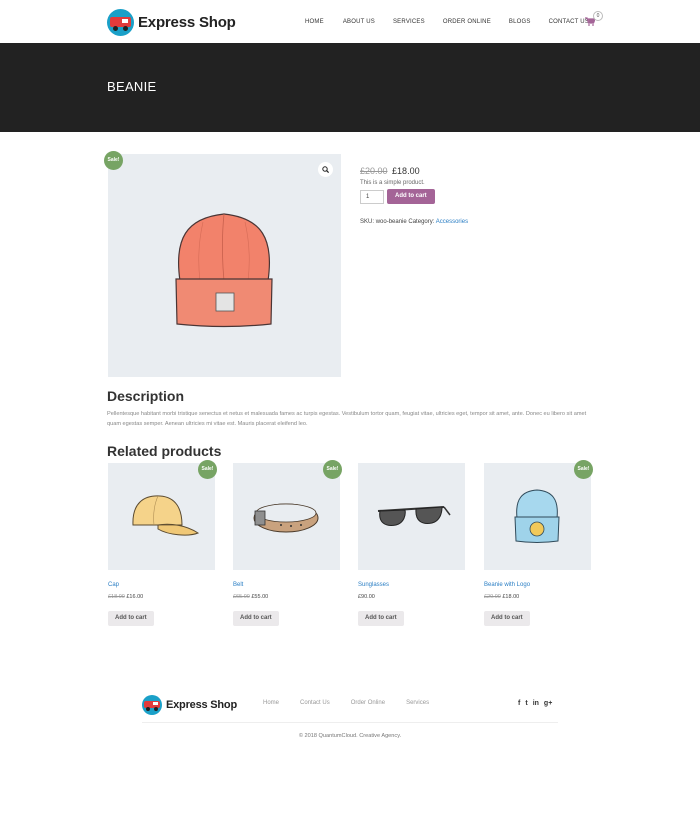 This screenshot has height=819, width=700. What do you see at coordinates (537, 585) in the screenshot?
I see `related-product-name: Beanie with Logo` at bounding box center [537, 585].